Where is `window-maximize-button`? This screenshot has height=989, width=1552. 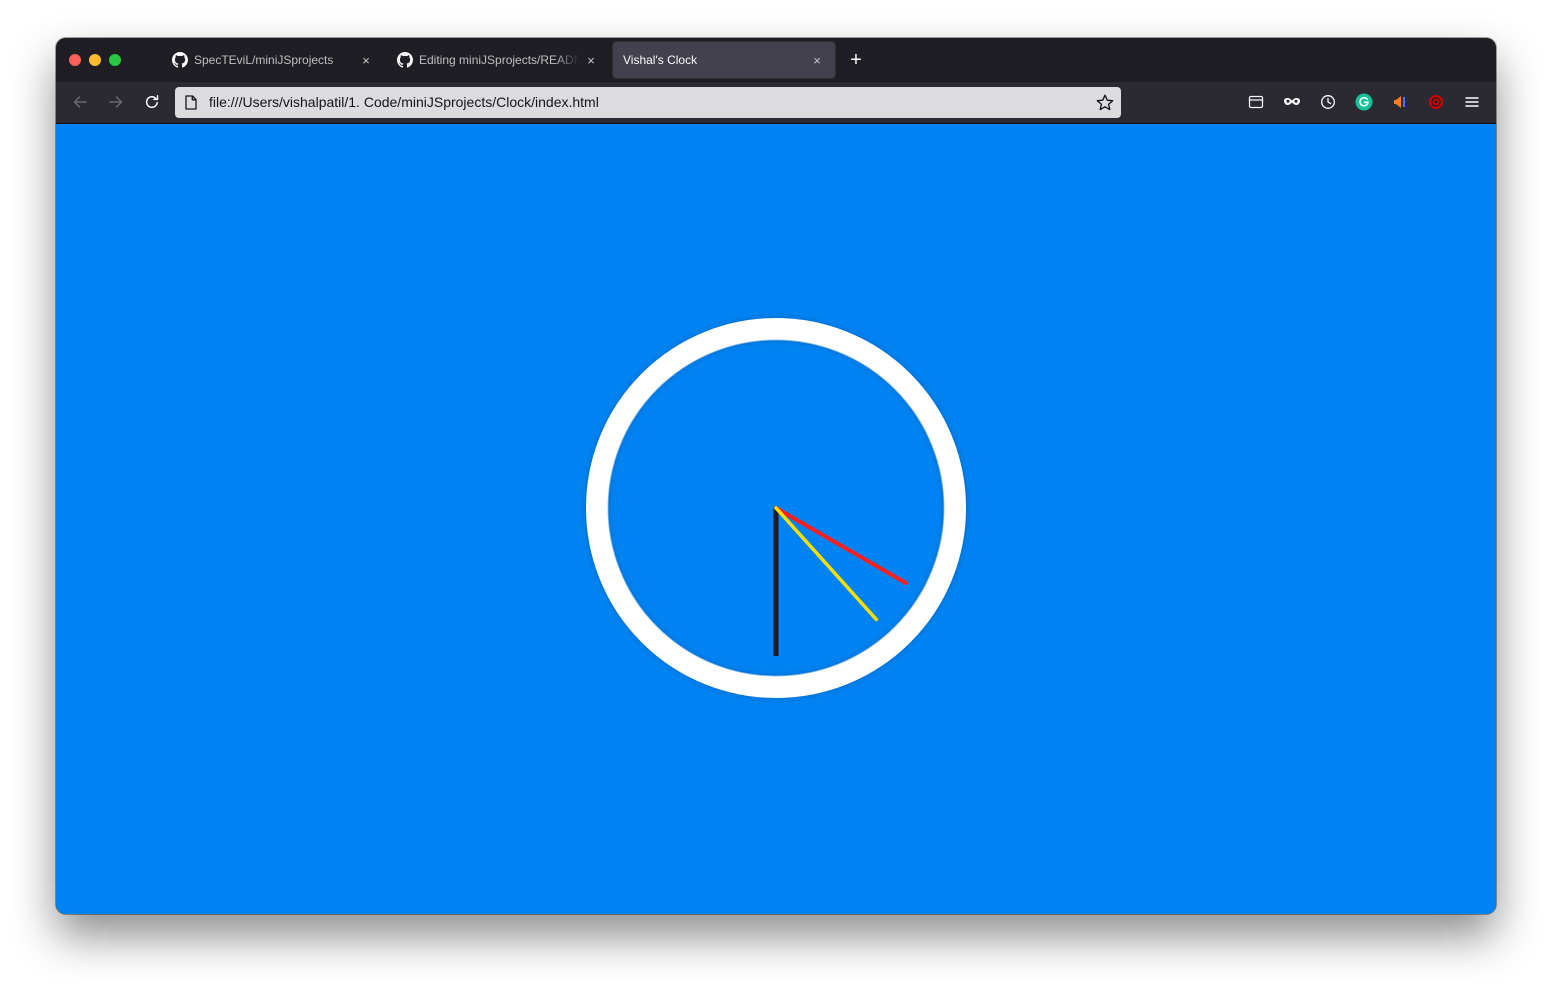 window-maximize-button is located at coordinates (115, 60).